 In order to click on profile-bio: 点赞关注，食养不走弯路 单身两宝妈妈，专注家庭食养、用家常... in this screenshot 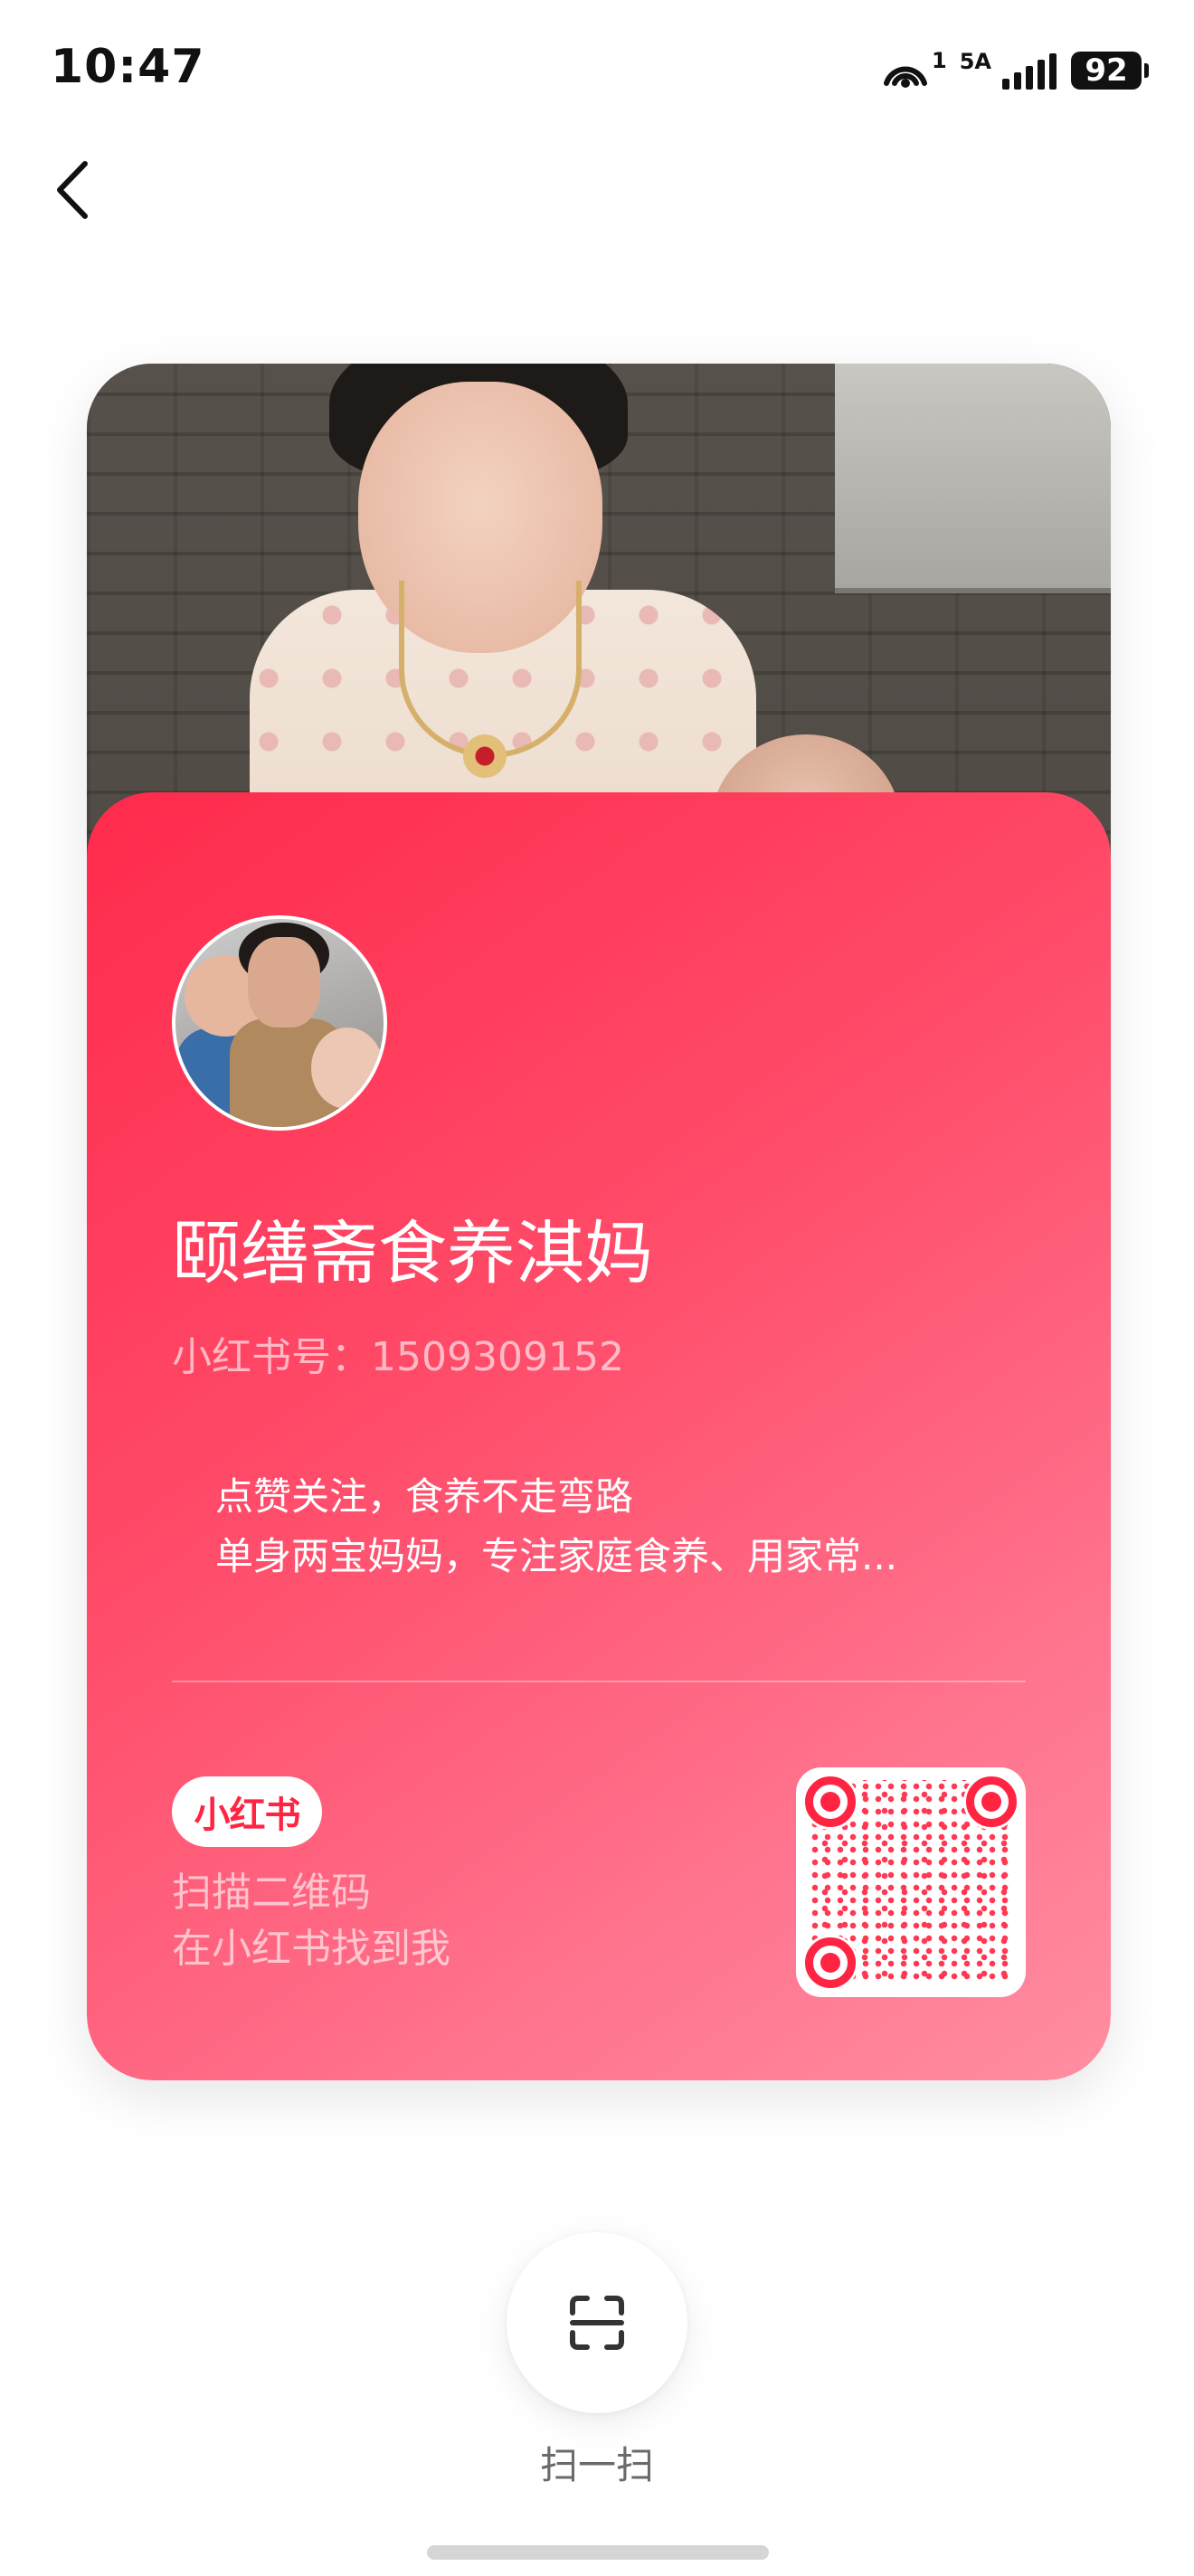, I will do `click(556, 1526)`.